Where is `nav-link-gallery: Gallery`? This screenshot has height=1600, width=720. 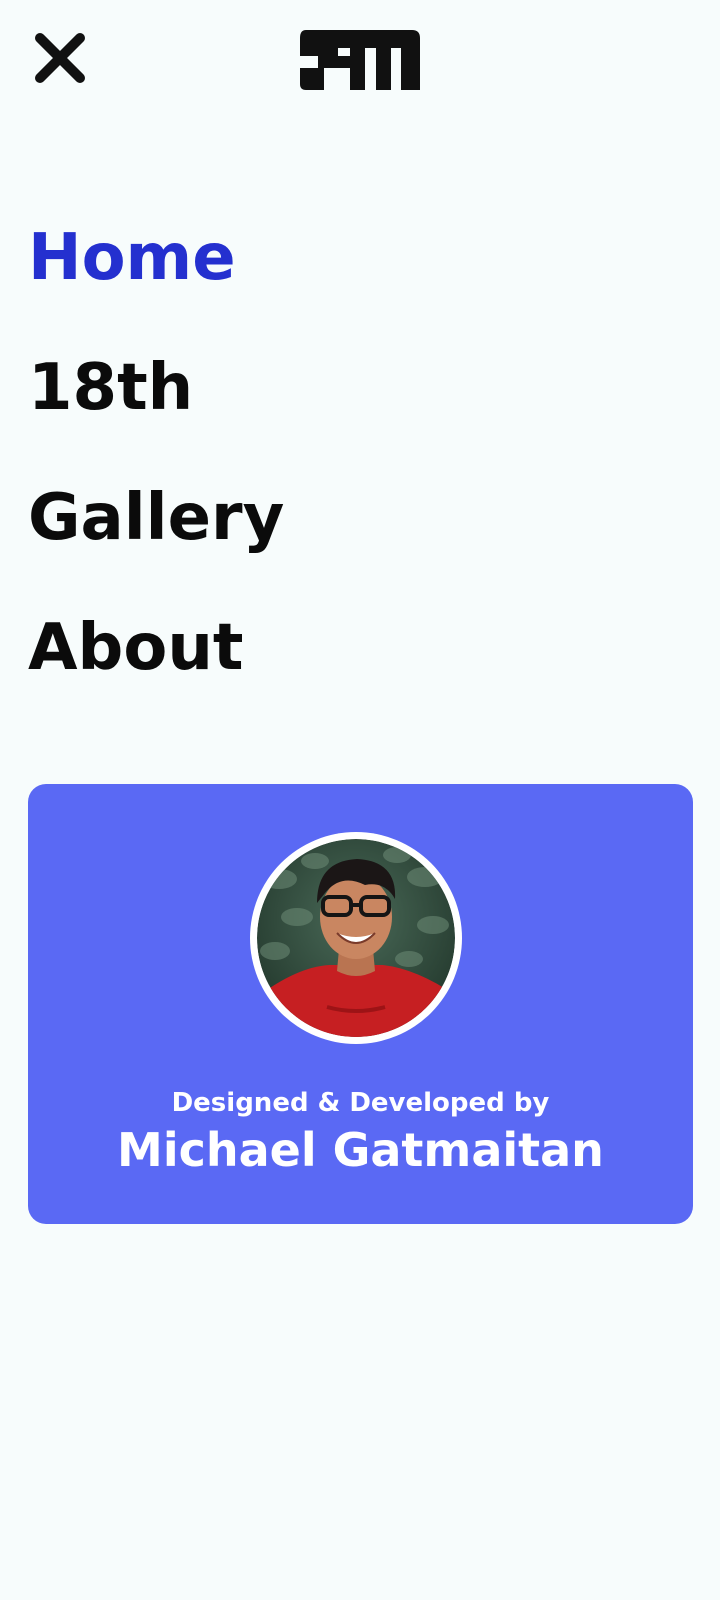
nav-link-gallery: Gallery is located at coordinates (156, 518).